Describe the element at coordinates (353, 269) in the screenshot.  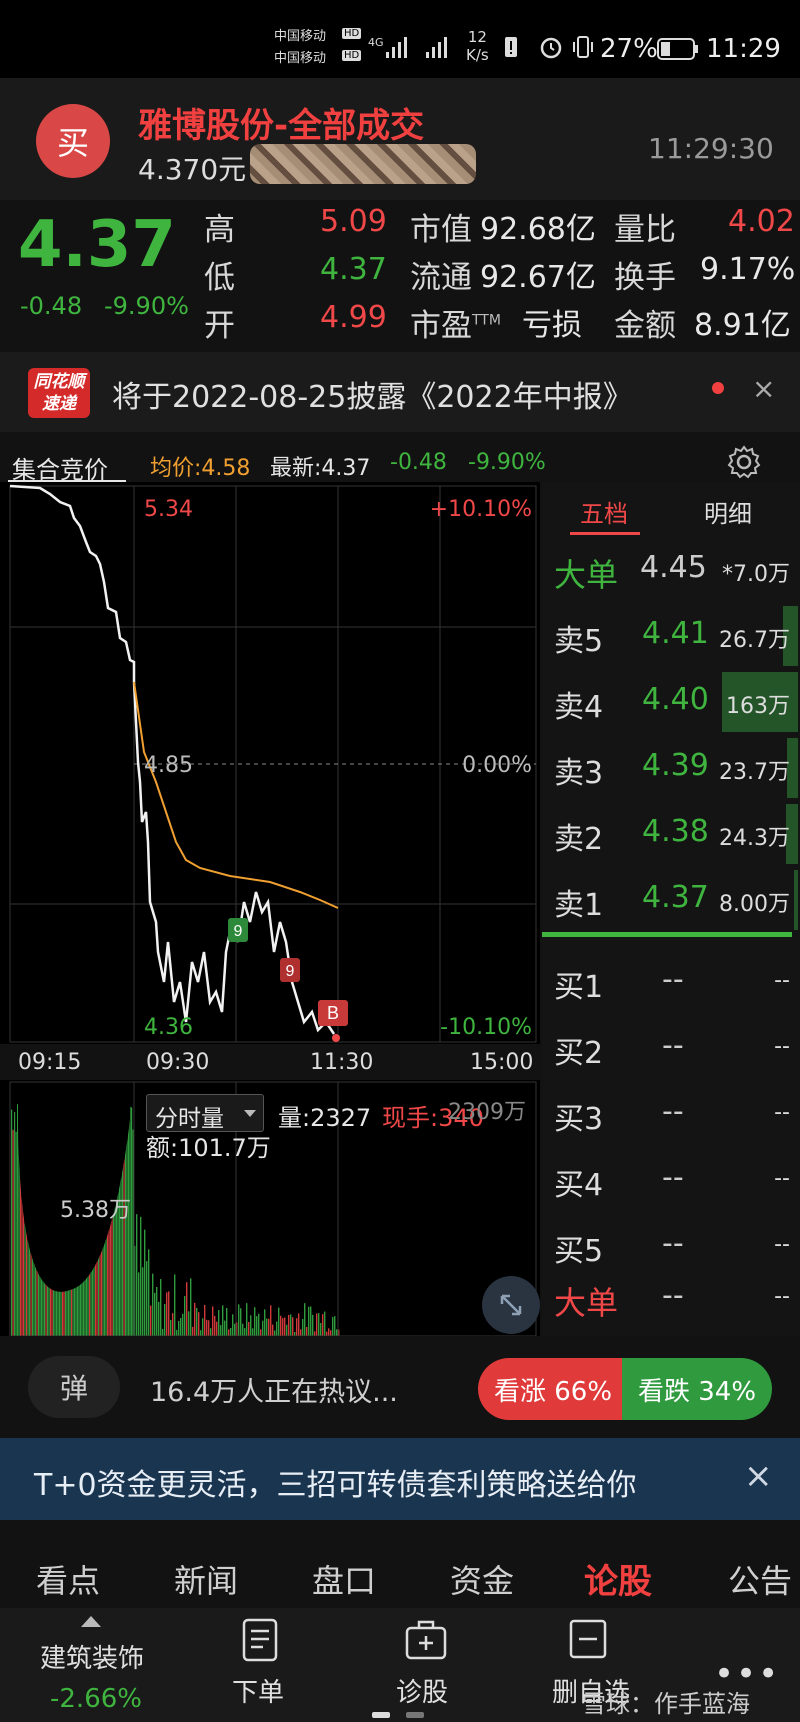
I see `low-value: 4.37` at that location.